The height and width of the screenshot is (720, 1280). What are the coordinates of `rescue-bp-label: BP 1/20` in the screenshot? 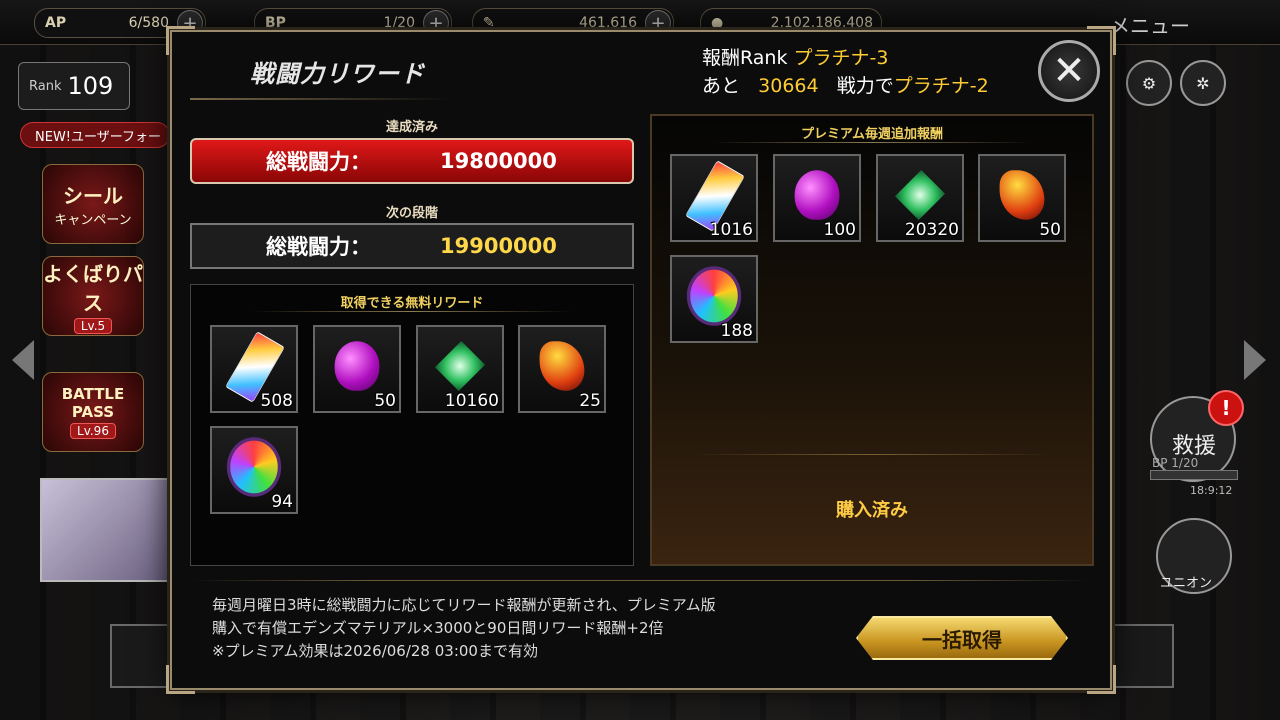 It's located at (1175, 463).